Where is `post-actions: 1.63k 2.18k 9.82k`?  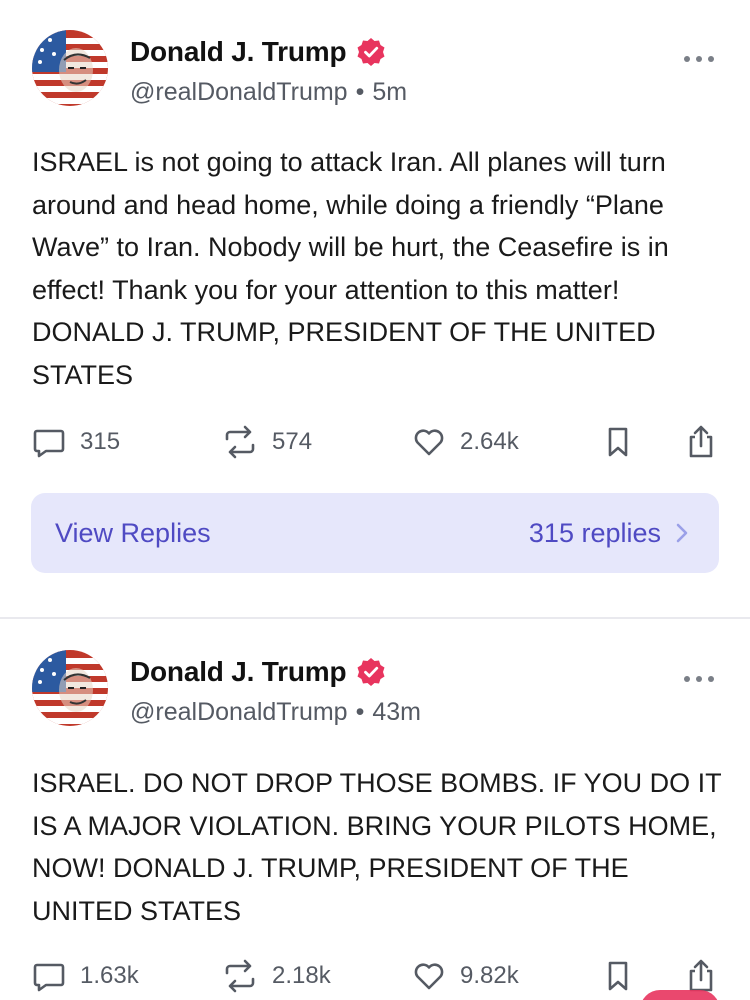 post-actions: 1.63k 2.18k 9.82k is located at coordinates (377, 976).